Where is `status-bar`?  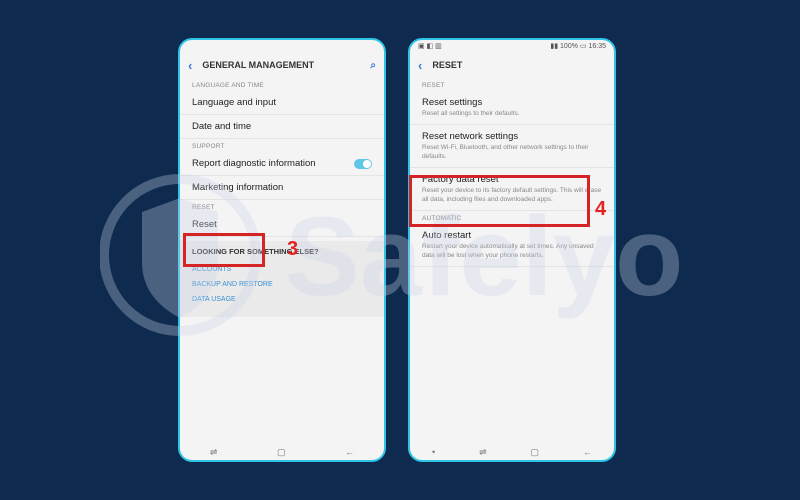
status-bar is located at coordinates (282, 46).